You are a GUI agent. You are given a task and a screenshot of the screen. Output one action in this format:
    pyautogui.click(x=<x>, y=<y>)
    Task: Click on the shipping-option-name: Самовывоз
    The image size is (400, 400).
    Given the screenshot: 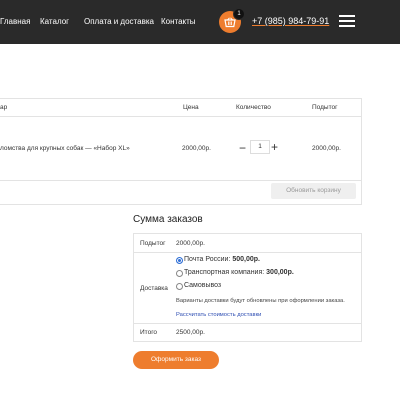 What is the action you would take?
    pyautogui.click(x=203, y=285)
    